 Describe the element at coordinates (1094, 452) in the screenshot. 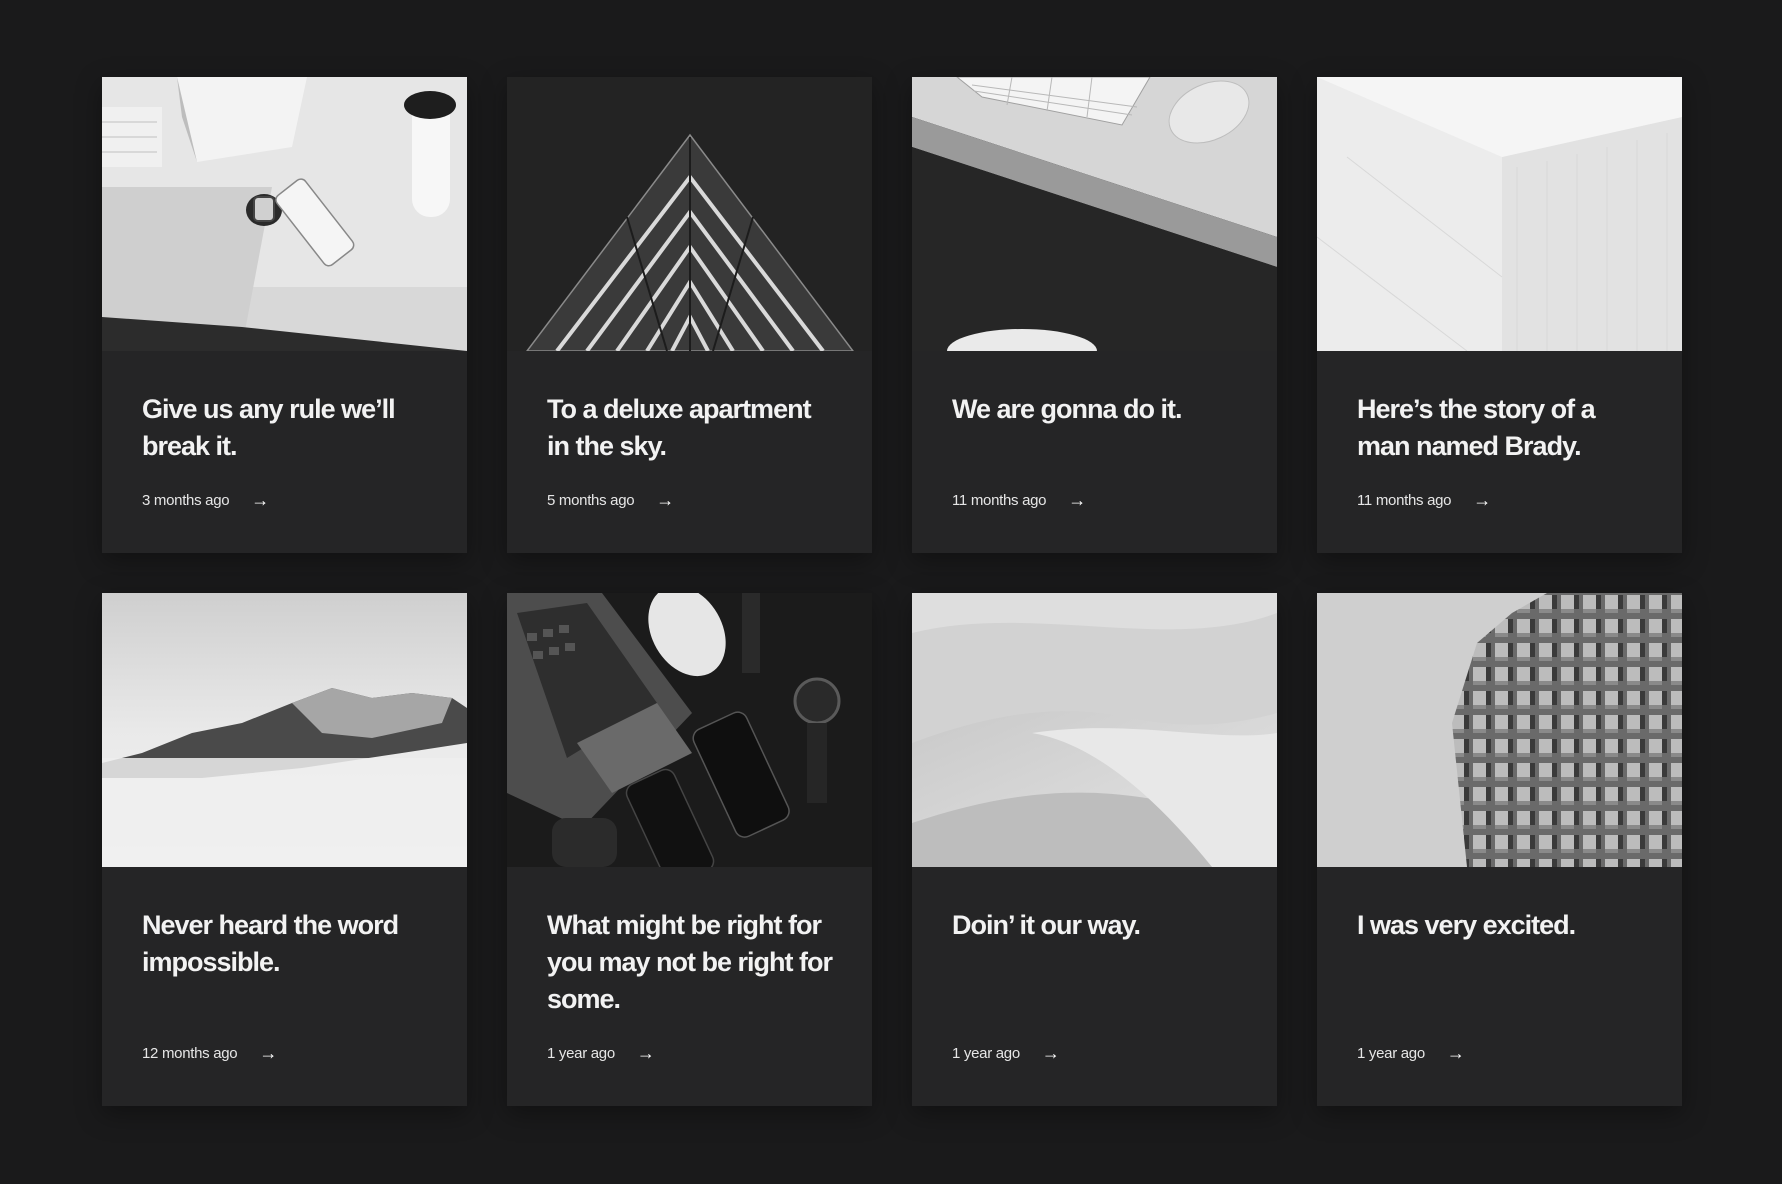

I see `post-body: We are gonna do it. 11 months ago →` at that location.